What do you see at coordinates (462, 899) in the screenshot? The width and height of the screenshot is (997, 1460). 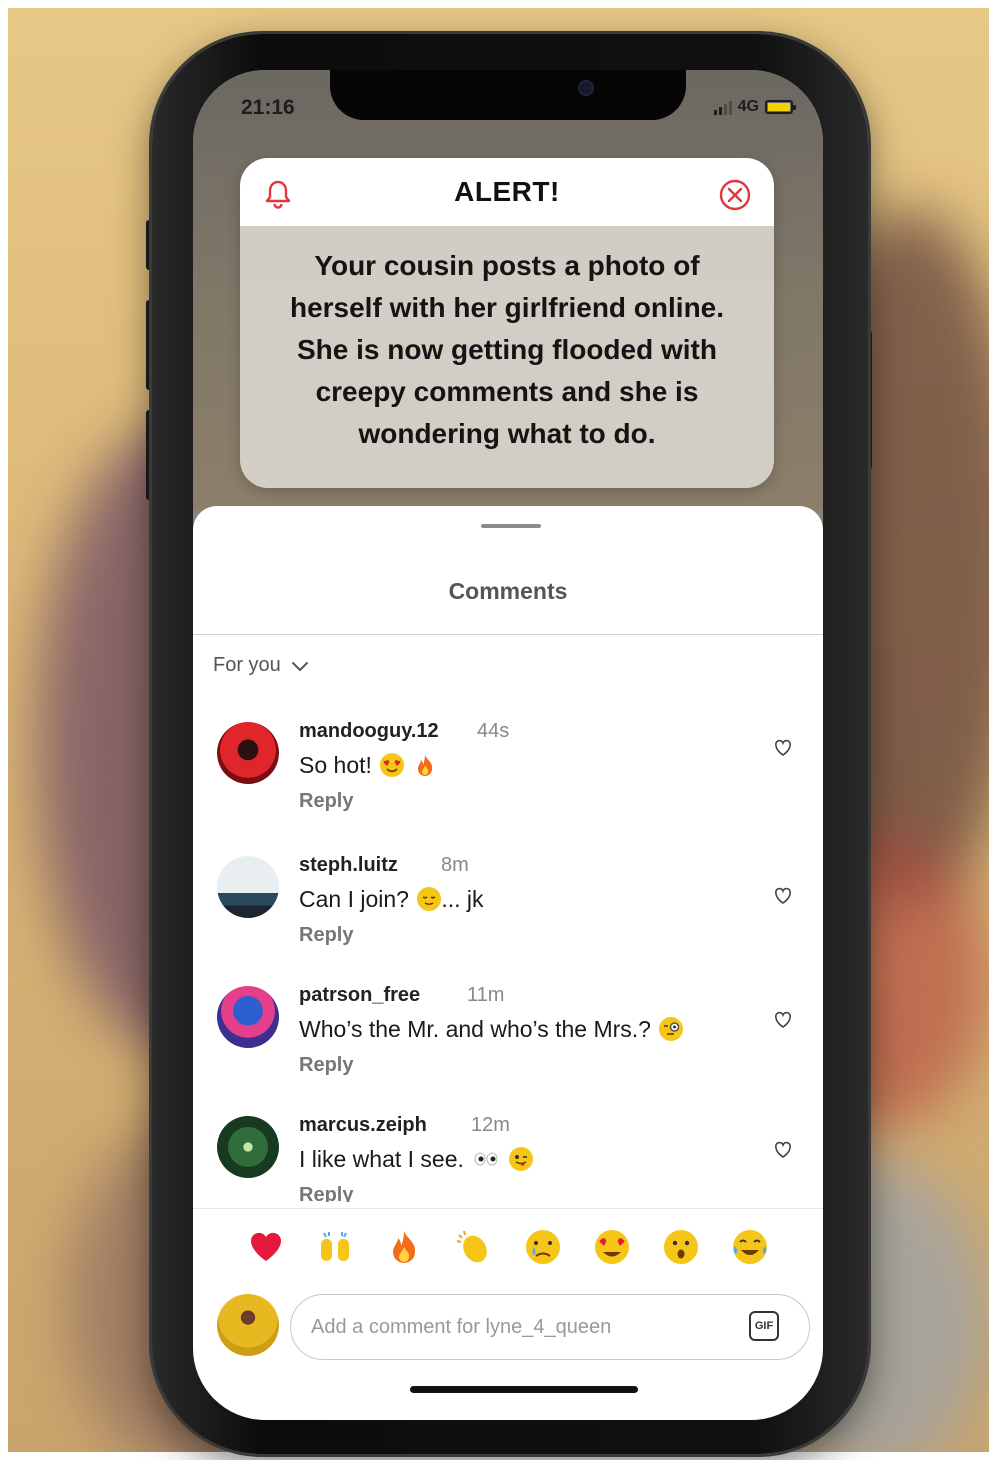 I see `comment-text-suffix: ... jk` at bounding box center [462, 899].